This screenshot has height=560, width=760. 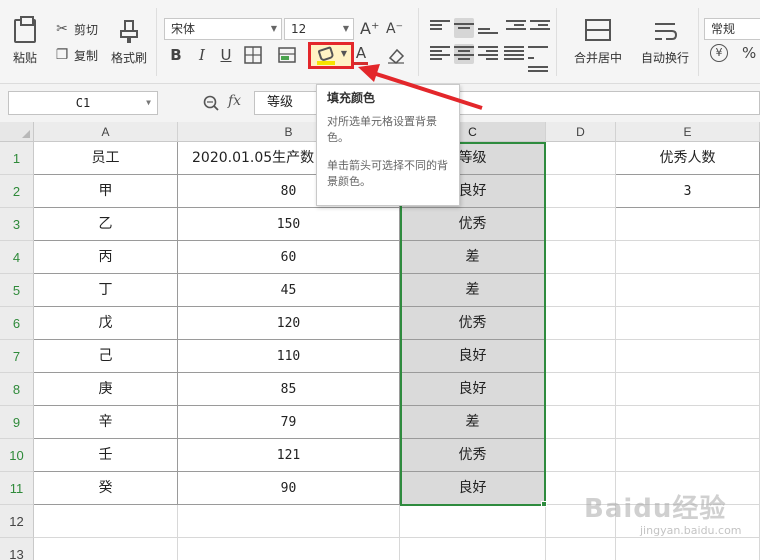 What do you see at coordinates (514, 54) in the screenshot?
I see `justify-button` at bounding box center [514, 54].